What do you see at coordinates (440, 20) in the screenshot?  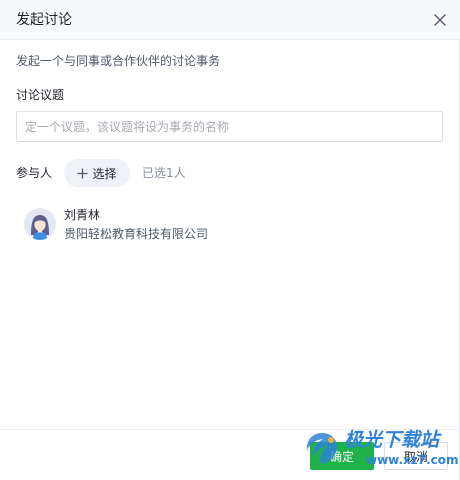 I see `close-icon` at bounding box center [440, 20].